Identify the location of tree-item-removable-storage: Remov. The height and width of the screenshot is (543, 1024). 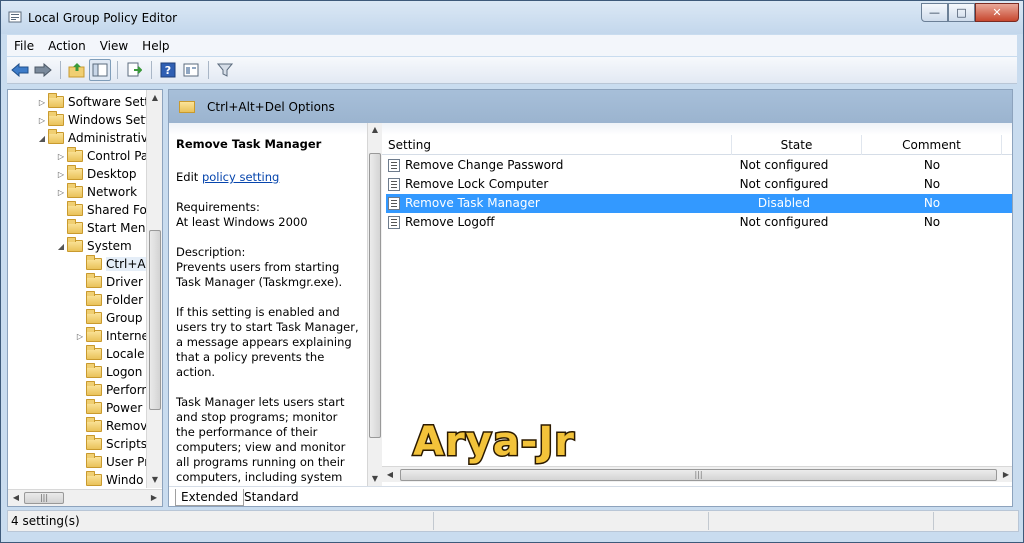
(110, 426).